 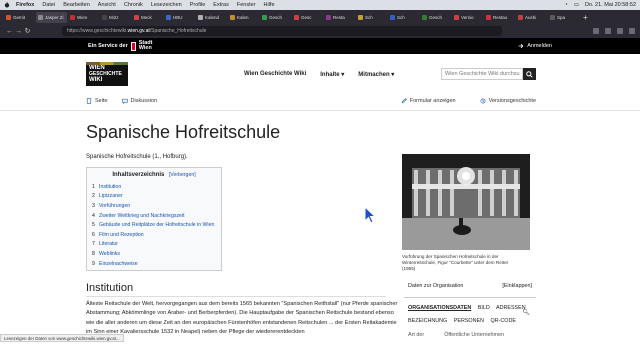 I want to click on browser-tab: Restau, so click(x=499, y=17).